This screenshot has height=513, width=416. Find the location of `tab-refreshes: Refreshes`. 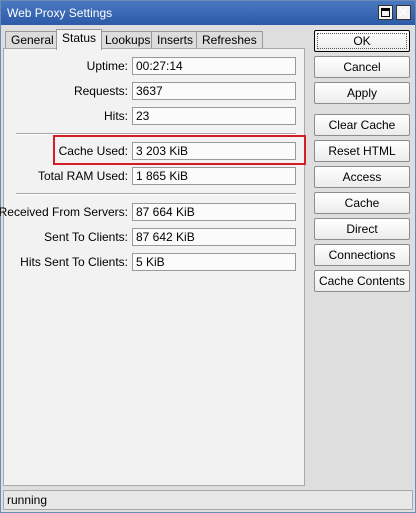

tab-refreshes: Refreshes is located at coordinates (229, 40).